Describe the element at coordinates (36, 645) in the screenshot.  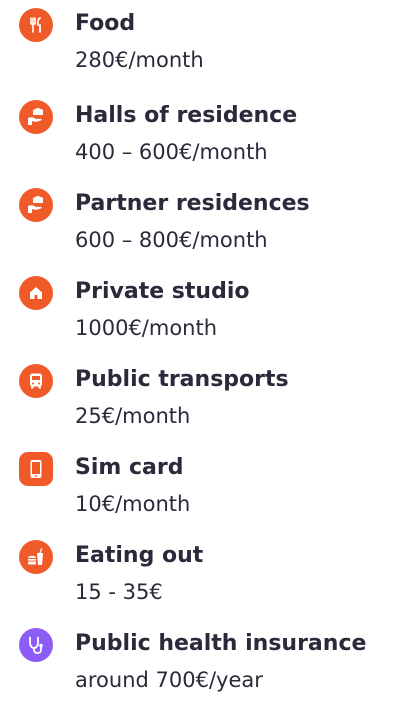
I see `stethoscope-icon` at that location.